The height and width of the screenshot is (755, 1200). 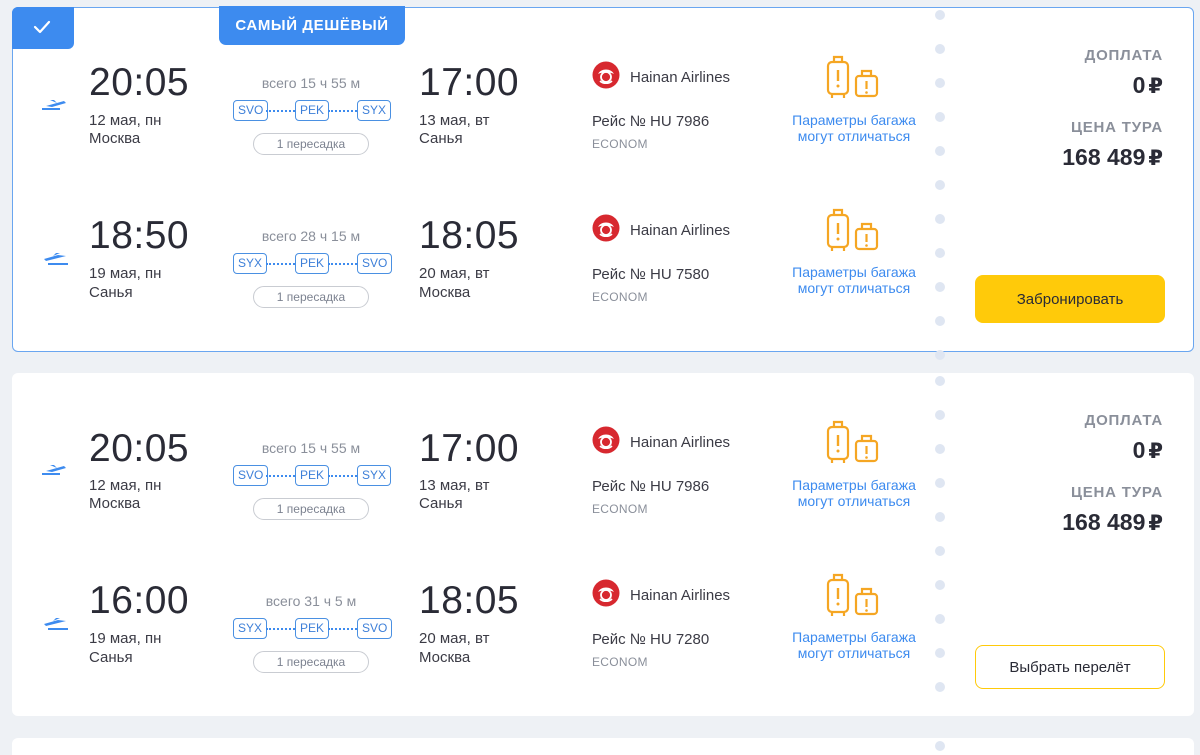 What do you see at coordinates (454, 638) in the screenshot?
I see `arrival-date: 20 мая, вт` at bounding box center [454, 638].